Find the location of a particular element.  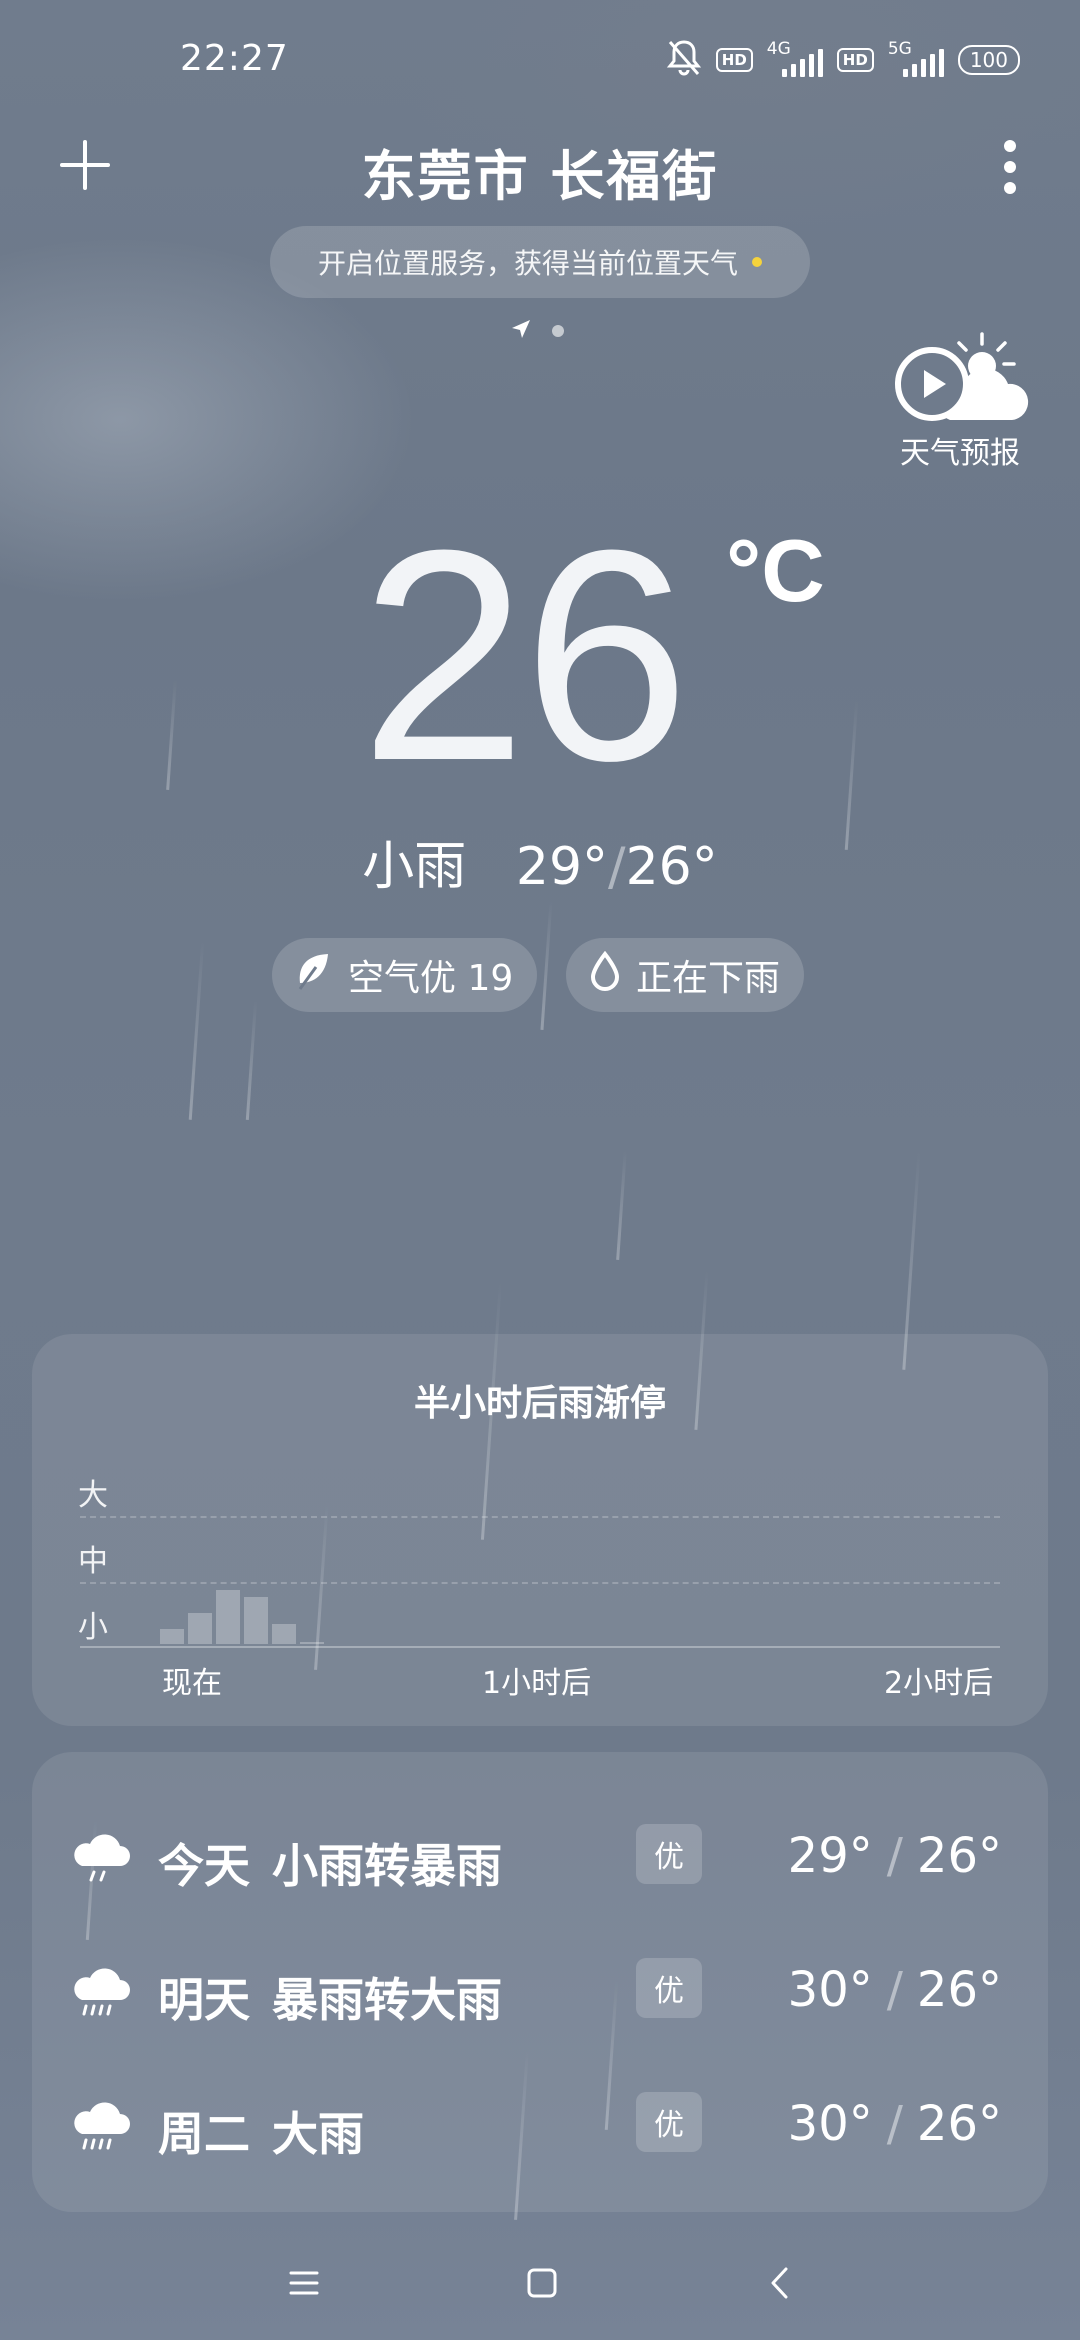

page-dot is located at coordinates (558, 331).